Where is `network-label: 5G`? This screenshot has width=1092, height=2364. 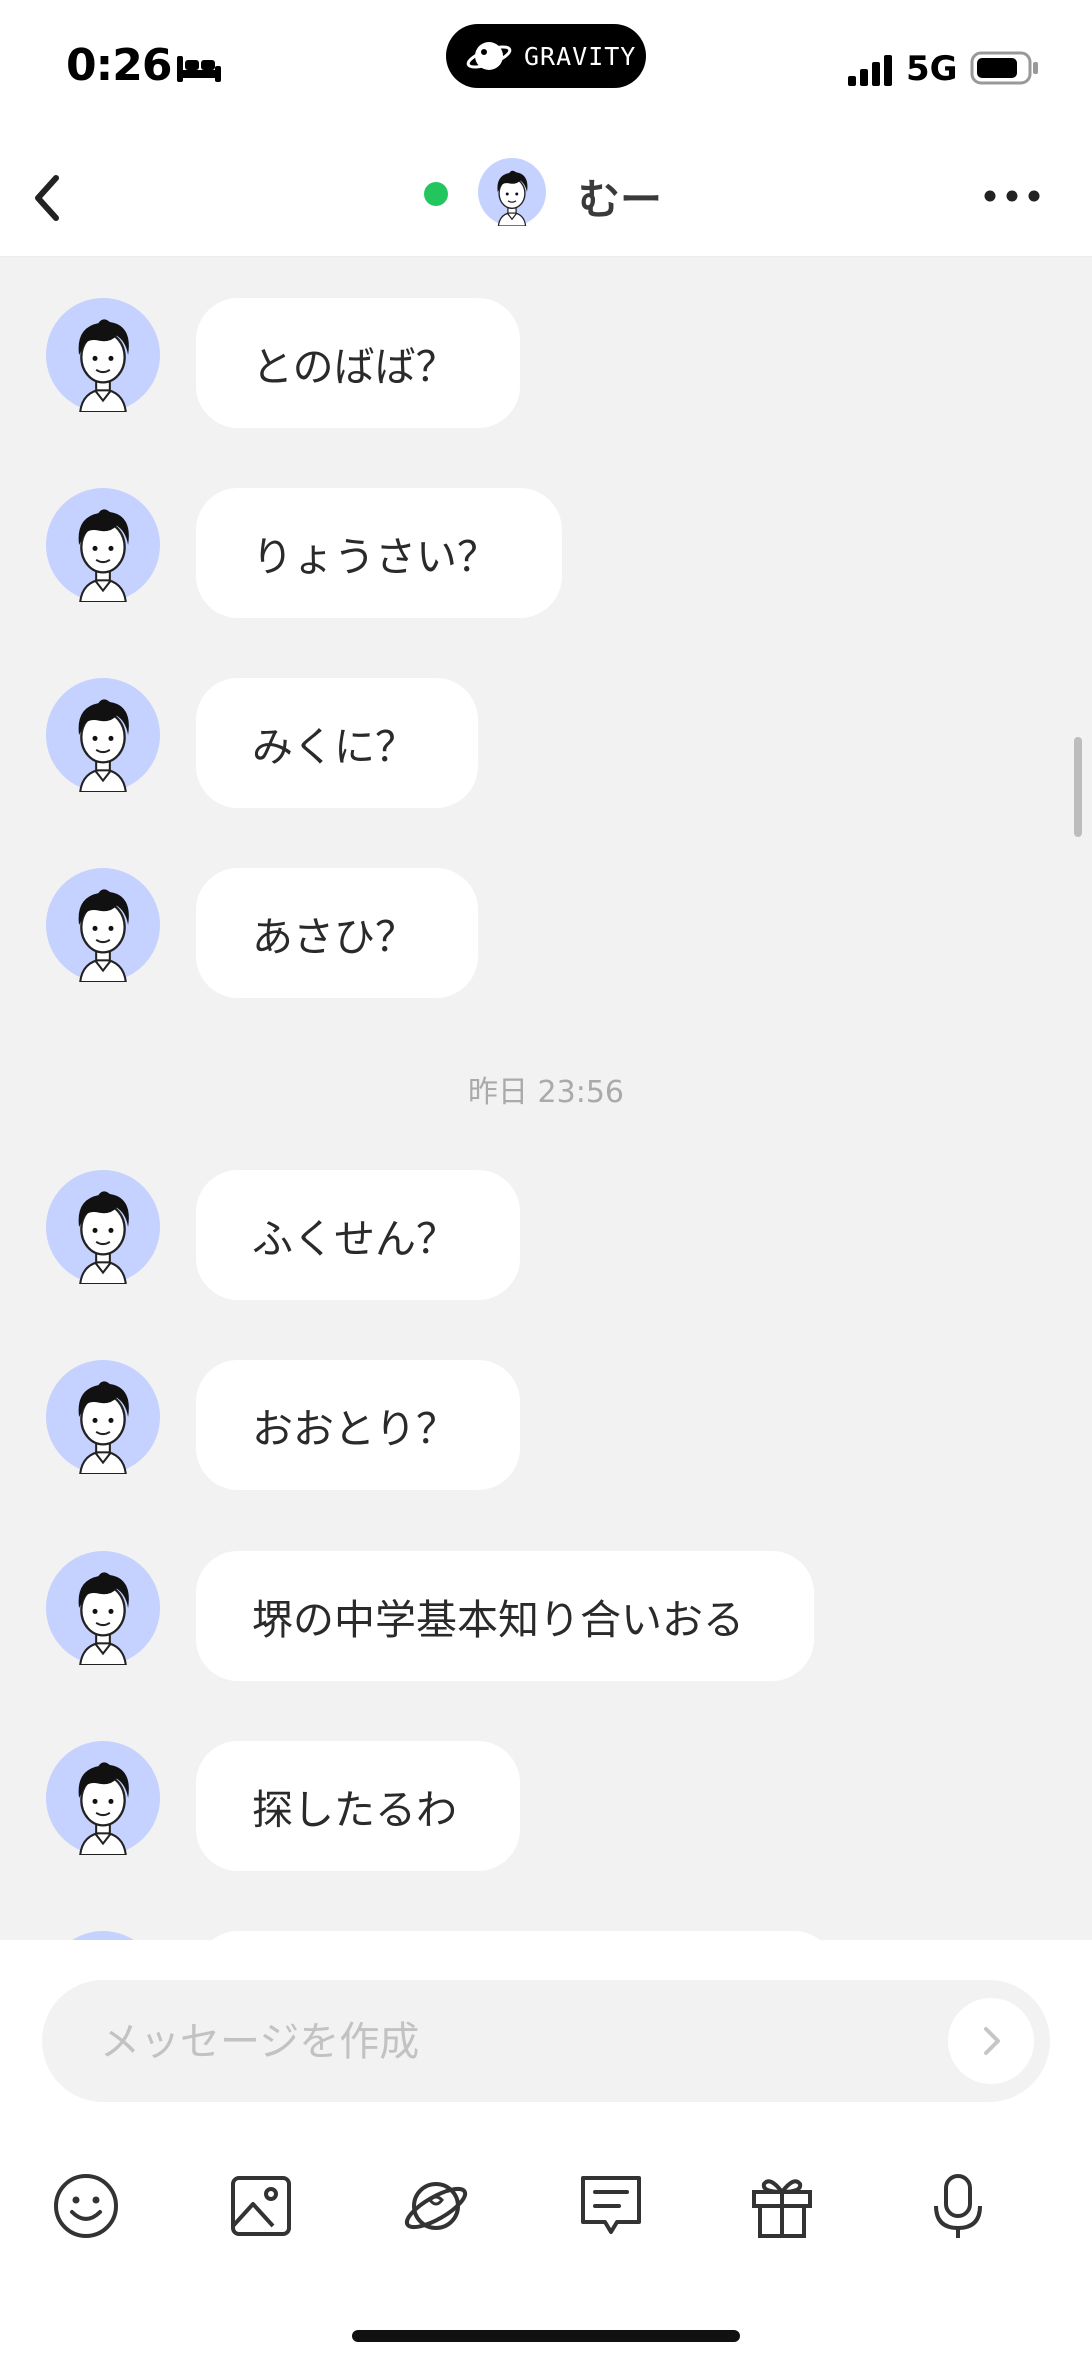 network-label: 5G is located at coordinates (932, 69).